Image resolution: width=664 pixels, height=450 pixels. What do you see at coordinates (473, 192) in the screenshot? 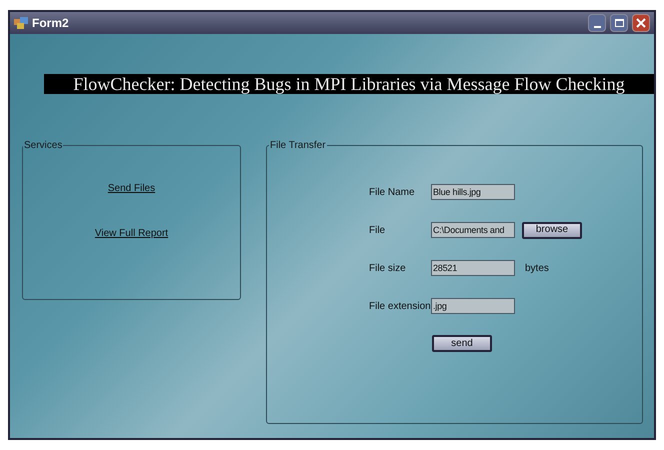
I see `text-field: Blue hills.jpg` at bounding box center [473, 192].